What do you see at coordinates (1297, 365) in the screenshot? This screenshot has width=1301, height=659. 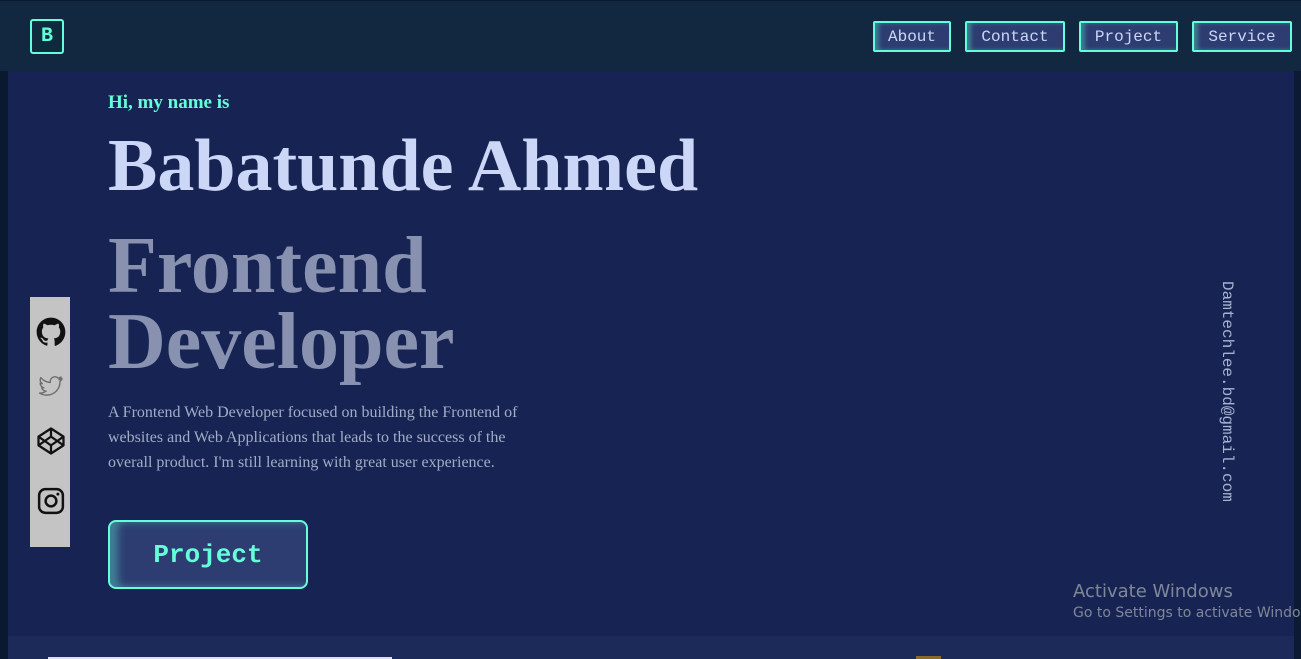 I see `page-edge` at bounding box center [1297, 365].